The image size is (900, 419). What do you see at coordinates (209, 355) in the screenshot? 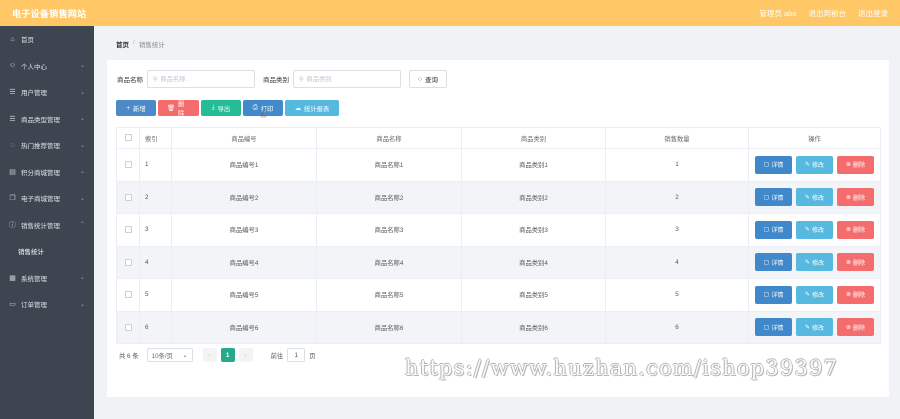
I see `prev-page-button: ‹` at bounding box center [209, 355].